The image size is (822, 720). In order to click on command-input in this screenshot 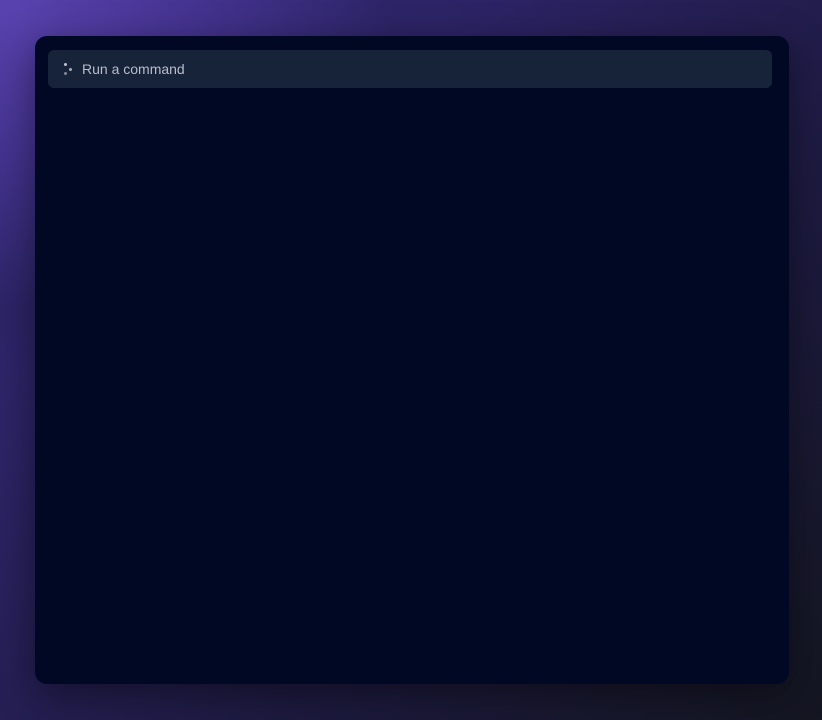, I will do `click(427, 69)`.